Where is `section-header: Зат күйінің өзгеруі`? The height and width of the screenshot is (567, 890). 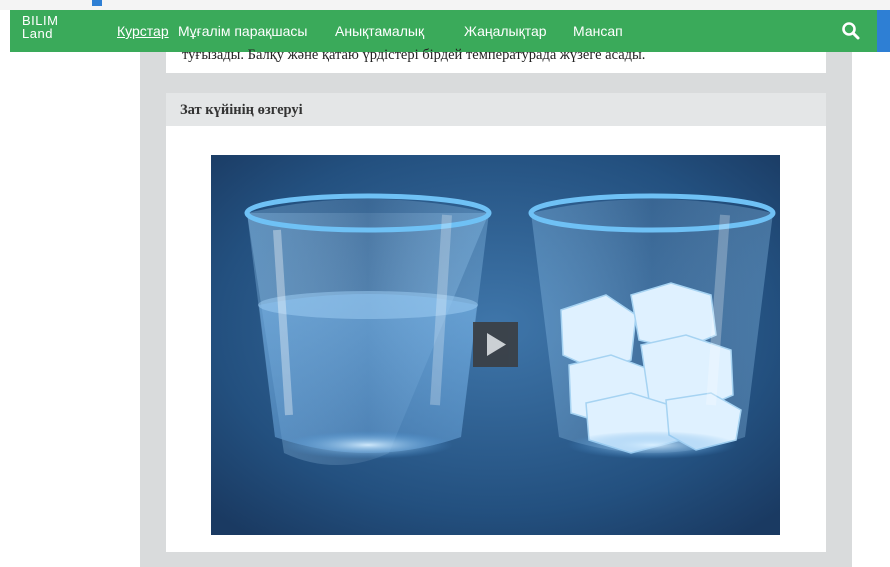
section-header: Зат күйінің өзгеруі is located at coordinates (496, 109).